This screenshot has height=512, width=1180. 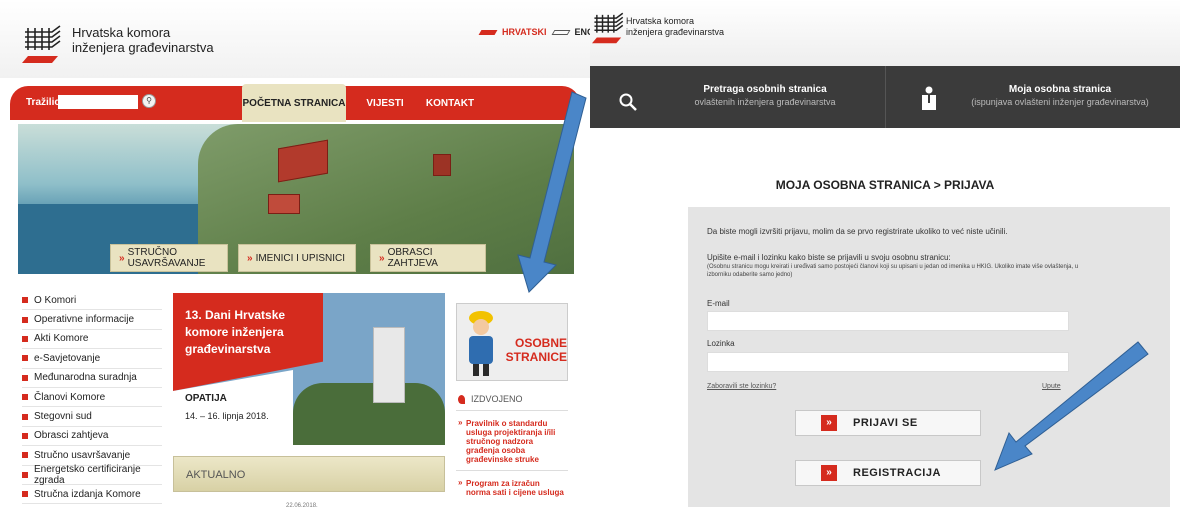 What do you see at coordinates (92, 378) in the screenshot?
I see `sidebar-item: Međunarodna suradnja` at bounding box center [92, 378].